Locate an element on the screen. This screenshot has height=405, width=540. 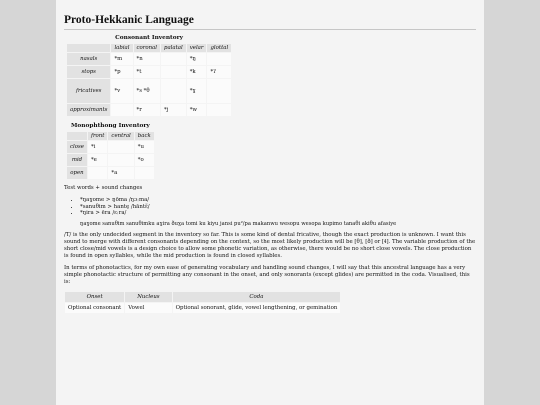
col-header: labial is located at coordinates (122, 48).